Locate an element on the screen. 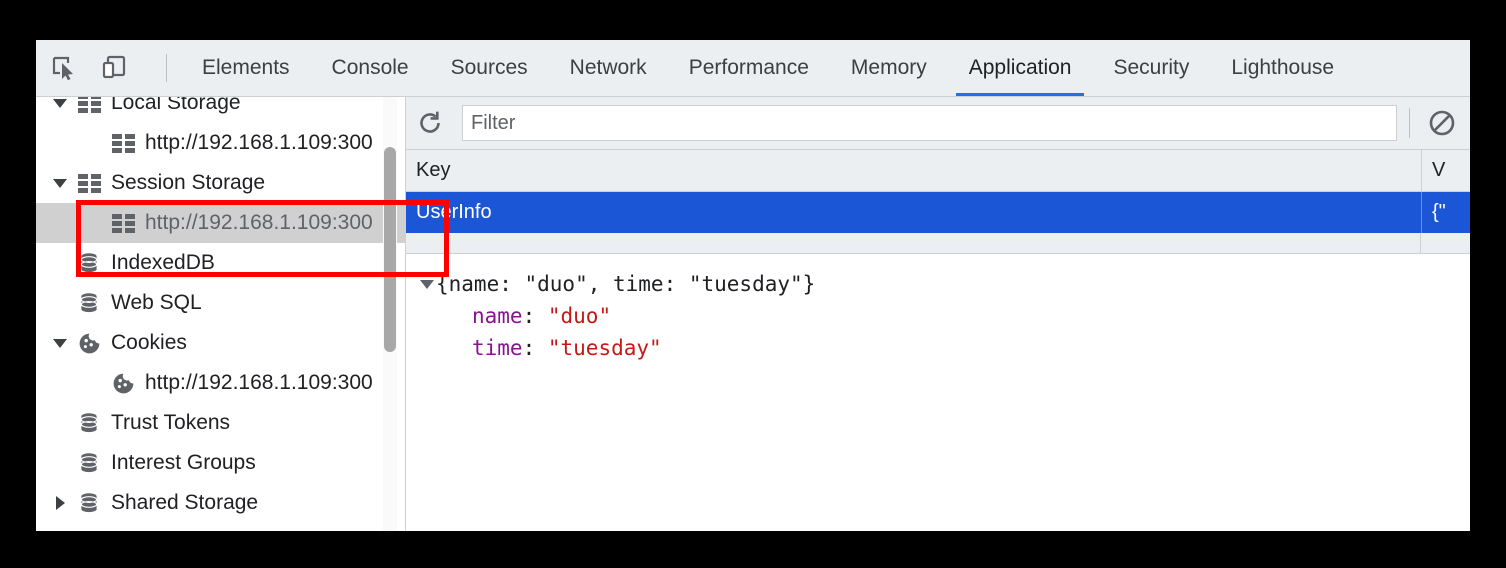 The image size is (1506, 568). storage-filter-toolbar is located at coordinates (938, 123).